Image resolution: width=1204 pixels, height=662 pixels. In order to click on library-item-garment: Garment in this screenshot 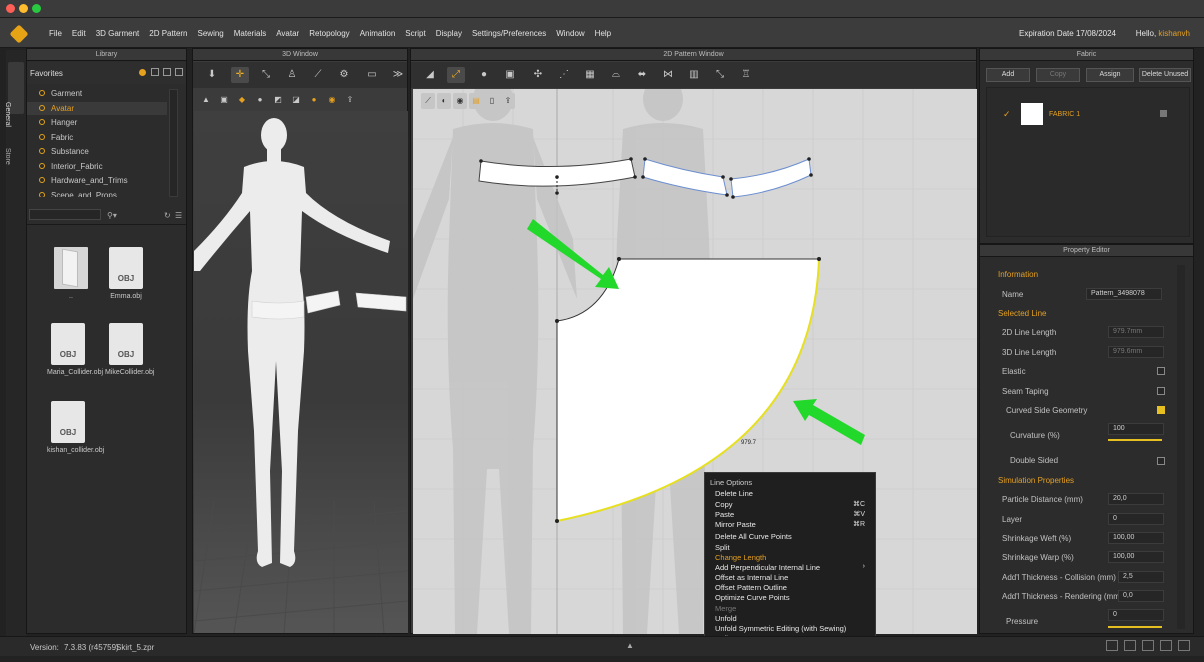, I will do `click(97, 93)`.